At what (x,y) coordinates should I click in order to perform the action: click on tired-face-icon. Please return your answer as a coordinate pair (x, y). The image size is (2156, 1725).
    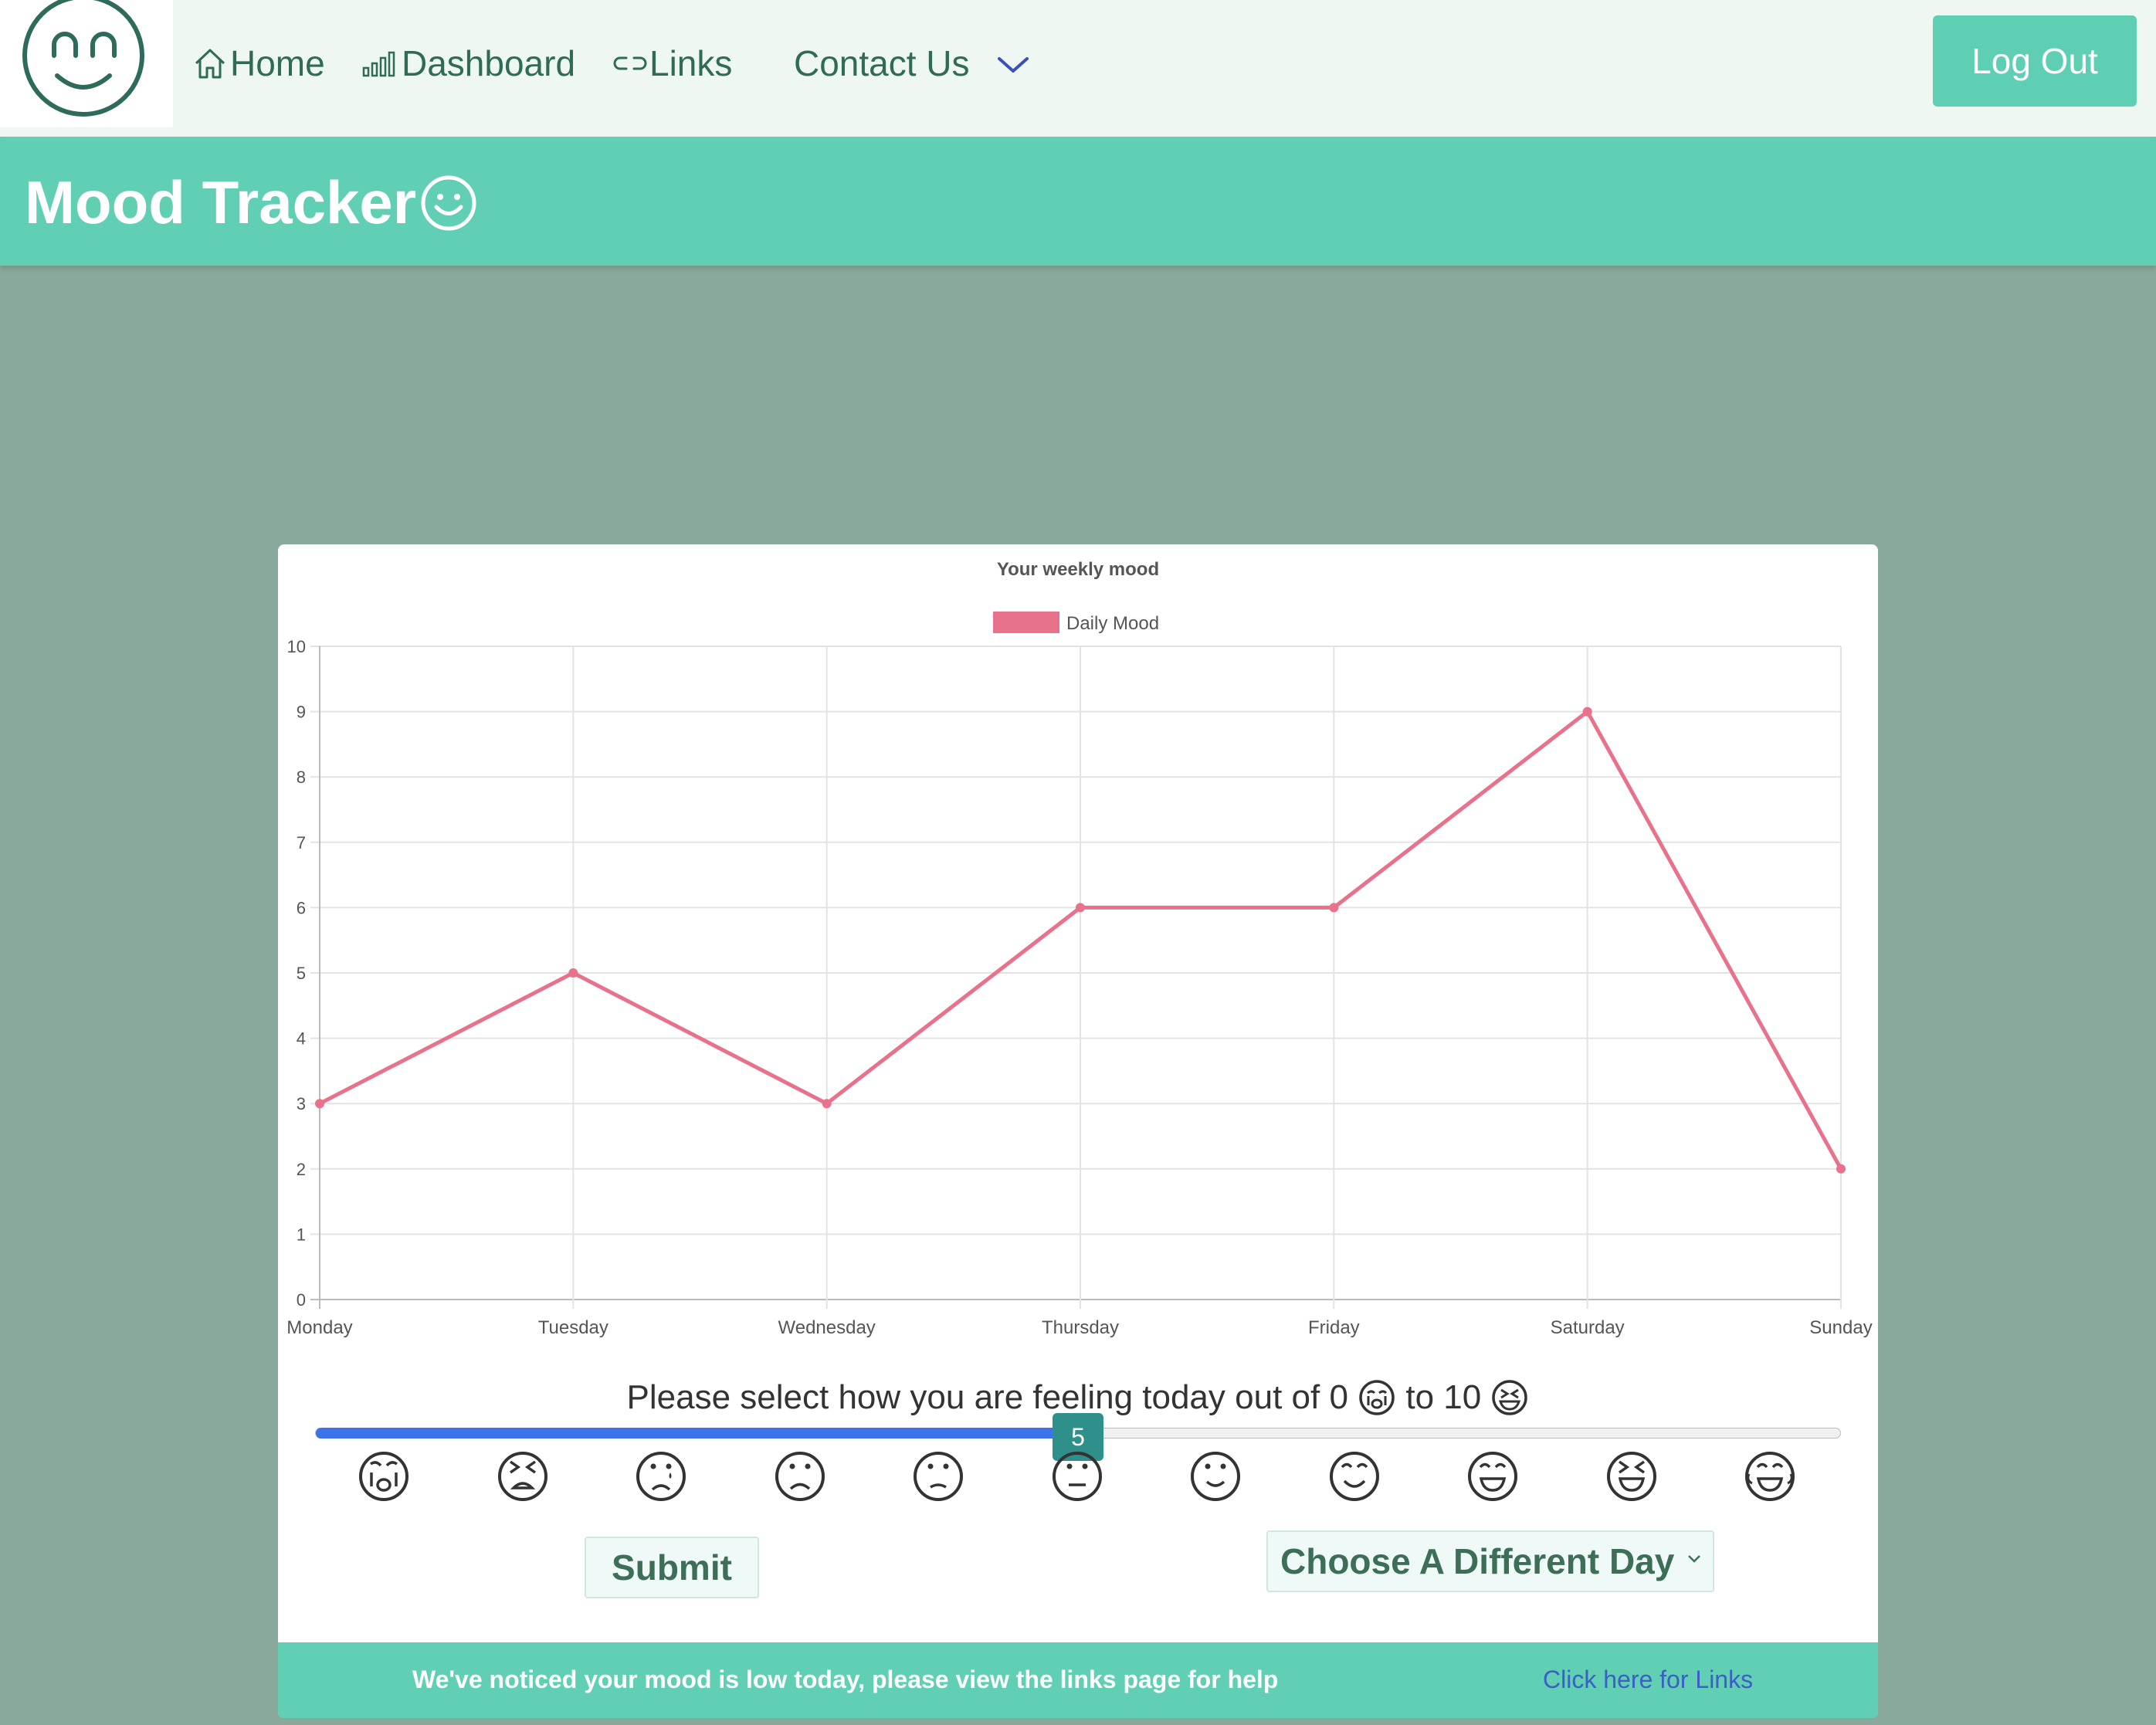
    Looking at the image, I should click on (523, 1476).